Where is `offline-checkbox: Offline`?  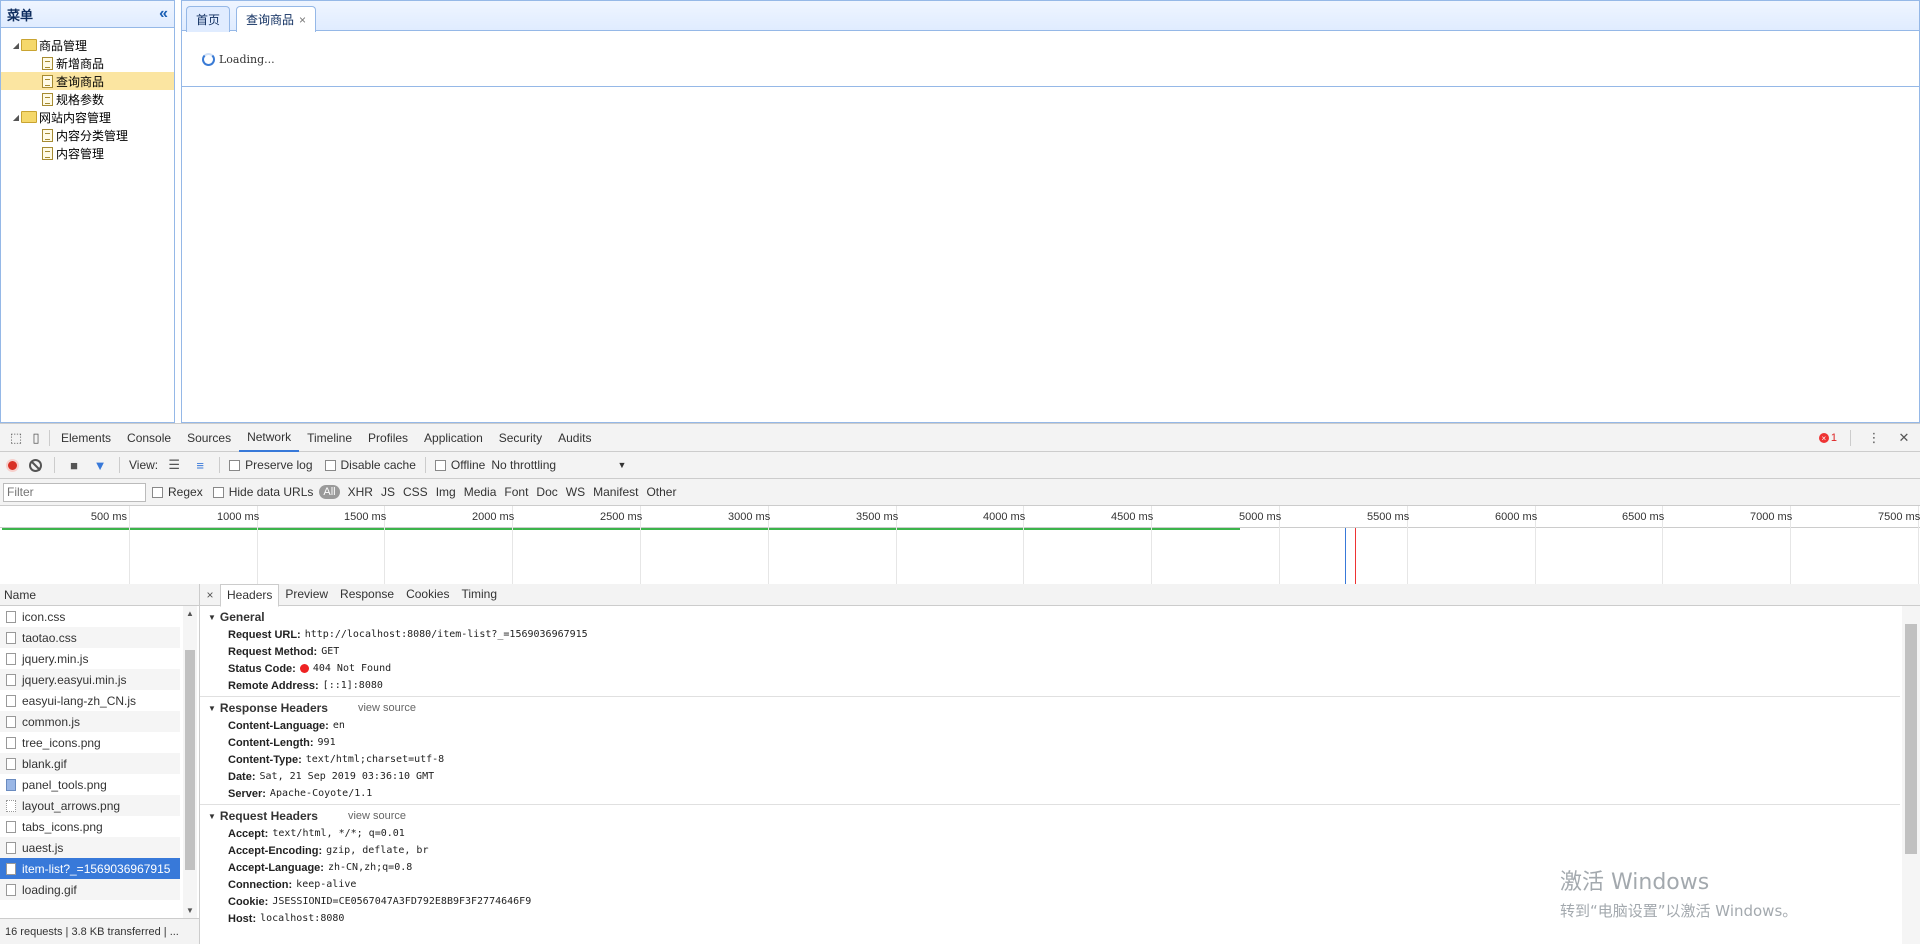
offline-checkbox: Offline is located at coordinates (459, 465).